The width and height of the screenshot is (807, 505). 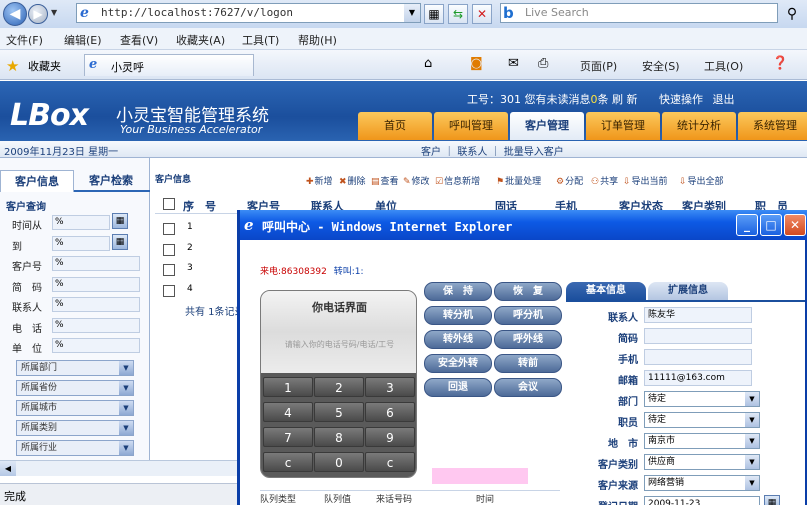 I want to click on favorites-button: 收藏夹, so click(x=44, y=66).